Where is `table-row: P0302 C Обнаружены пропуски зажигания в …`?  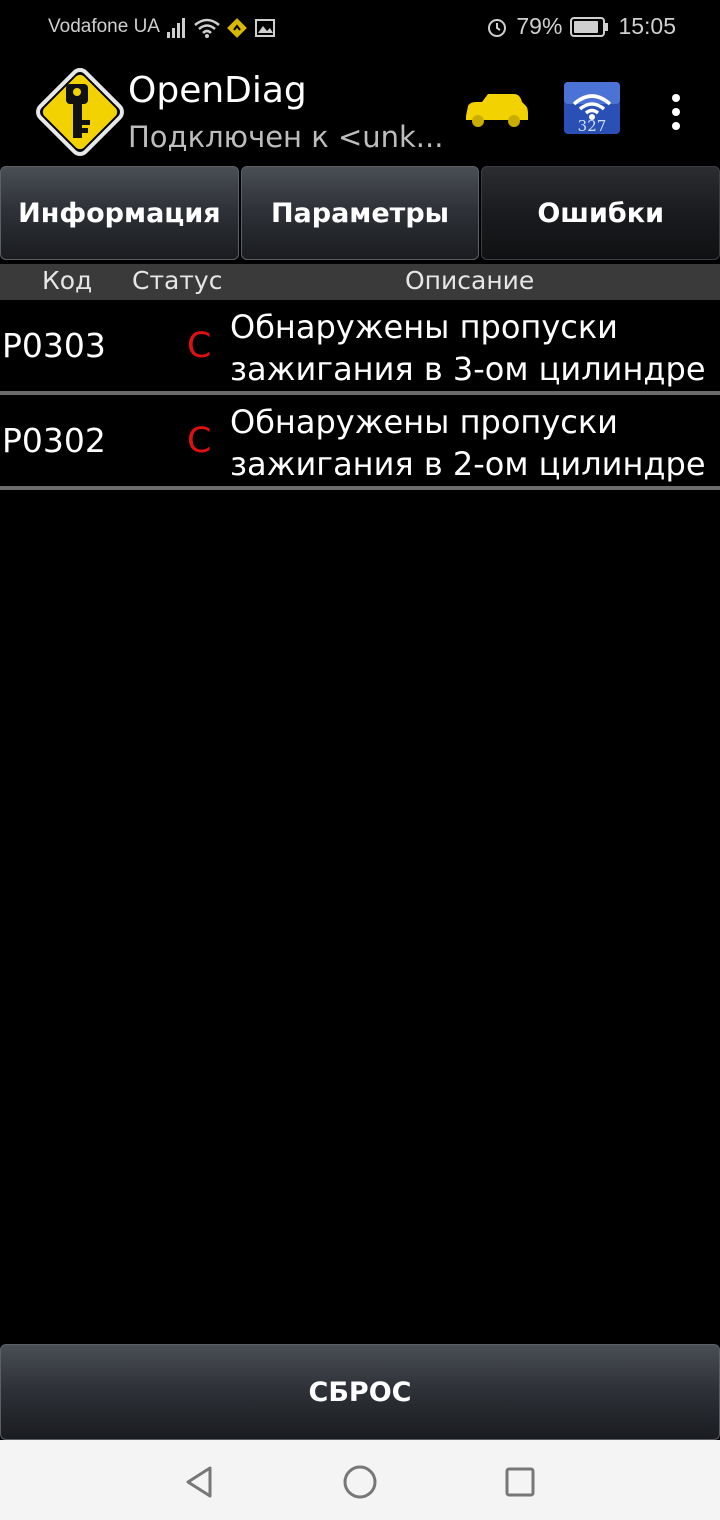
table-row: P0302 C Обнаружены пропуски зажигания в … is located at coordinates (360, 442).